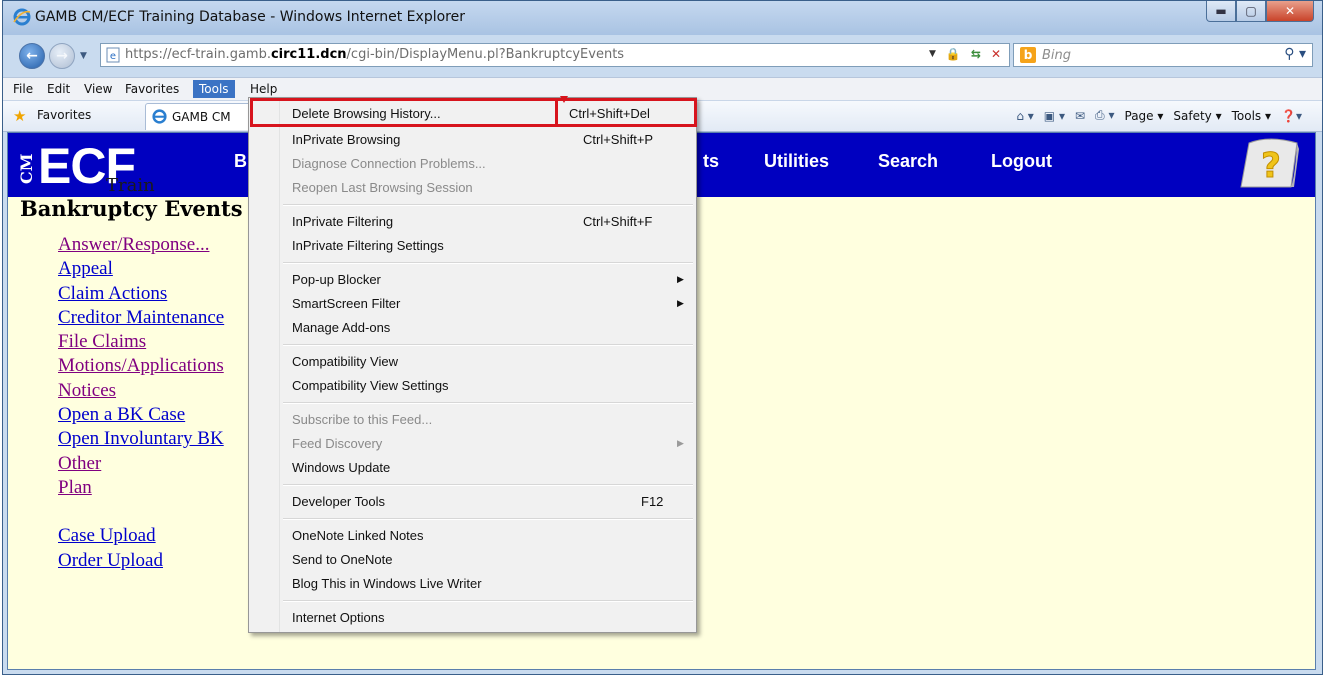 The width and height of the screenshot is (1325, 677). I want to click on back-button: ←, so click(32, 56).